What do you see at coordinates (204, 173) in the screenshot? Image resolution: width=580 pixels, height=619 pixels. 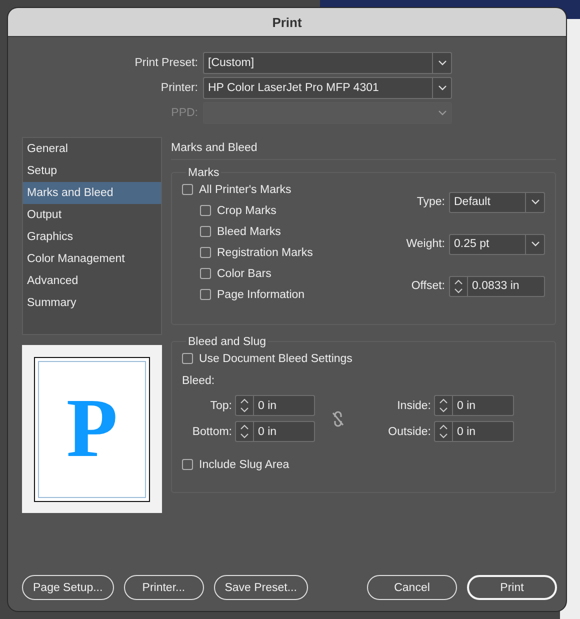 I see `group-title: Marks` at bounding box center [204, 173].